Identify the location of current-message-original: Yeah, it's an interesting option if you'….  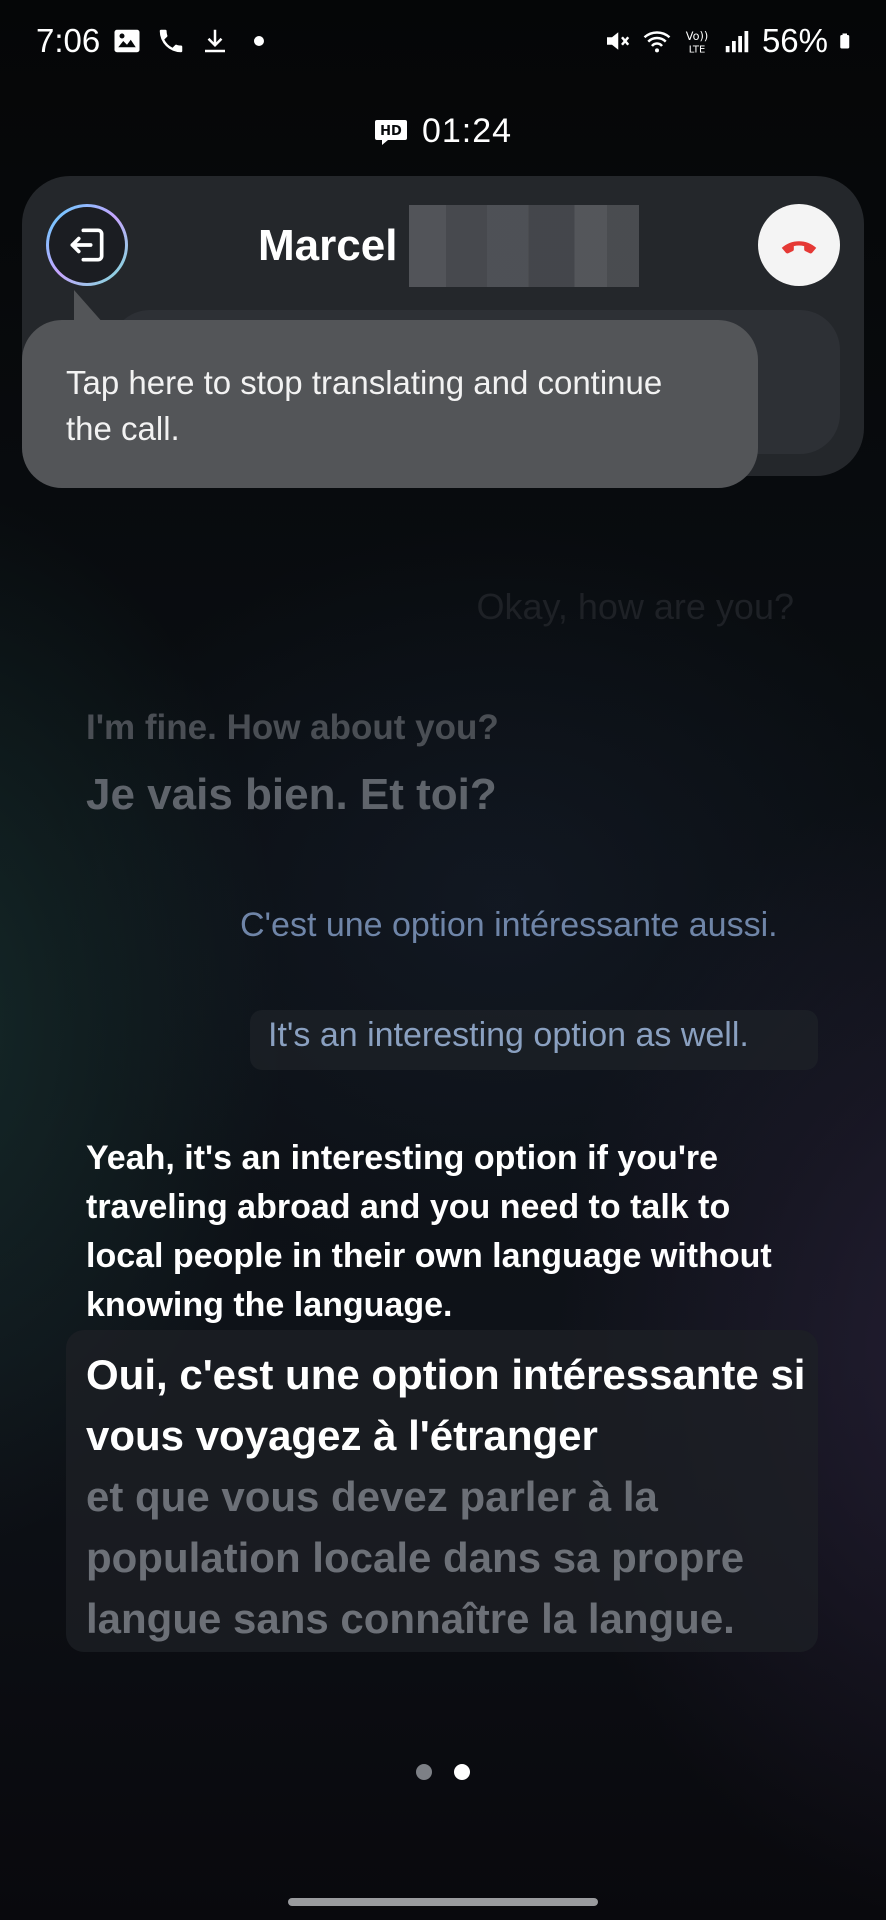
(429, 1231).